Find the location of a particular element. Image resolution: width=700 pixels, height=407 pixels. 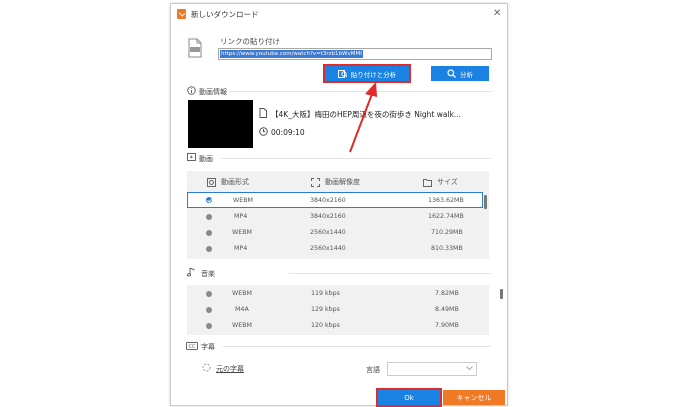

window-title: 新しいダウンロード is located at coordinates (225, 14).